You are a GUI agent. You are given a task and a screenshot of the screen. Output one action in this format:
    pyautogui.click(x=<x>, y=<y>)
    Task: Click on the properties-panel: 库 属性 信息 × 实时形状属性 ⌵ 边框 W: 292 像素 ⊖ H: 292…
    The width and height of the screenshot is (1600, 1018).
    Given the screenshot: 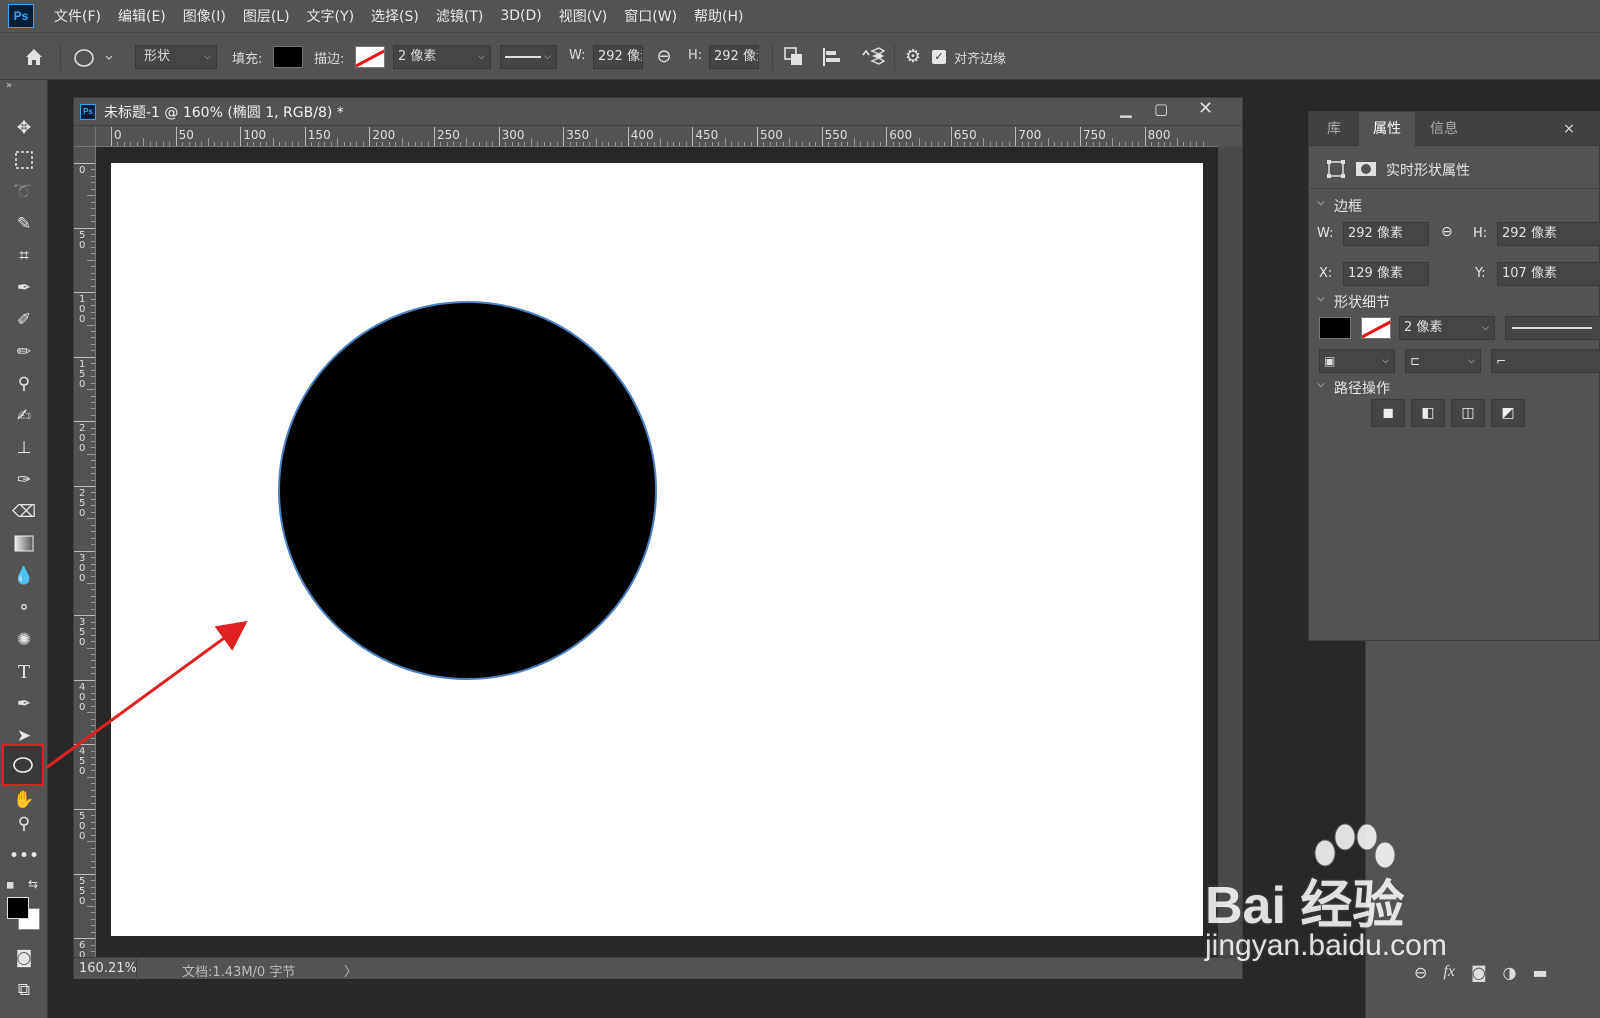 What is the action you would take?
    pyautogui.click(x=1454, y=376)
    